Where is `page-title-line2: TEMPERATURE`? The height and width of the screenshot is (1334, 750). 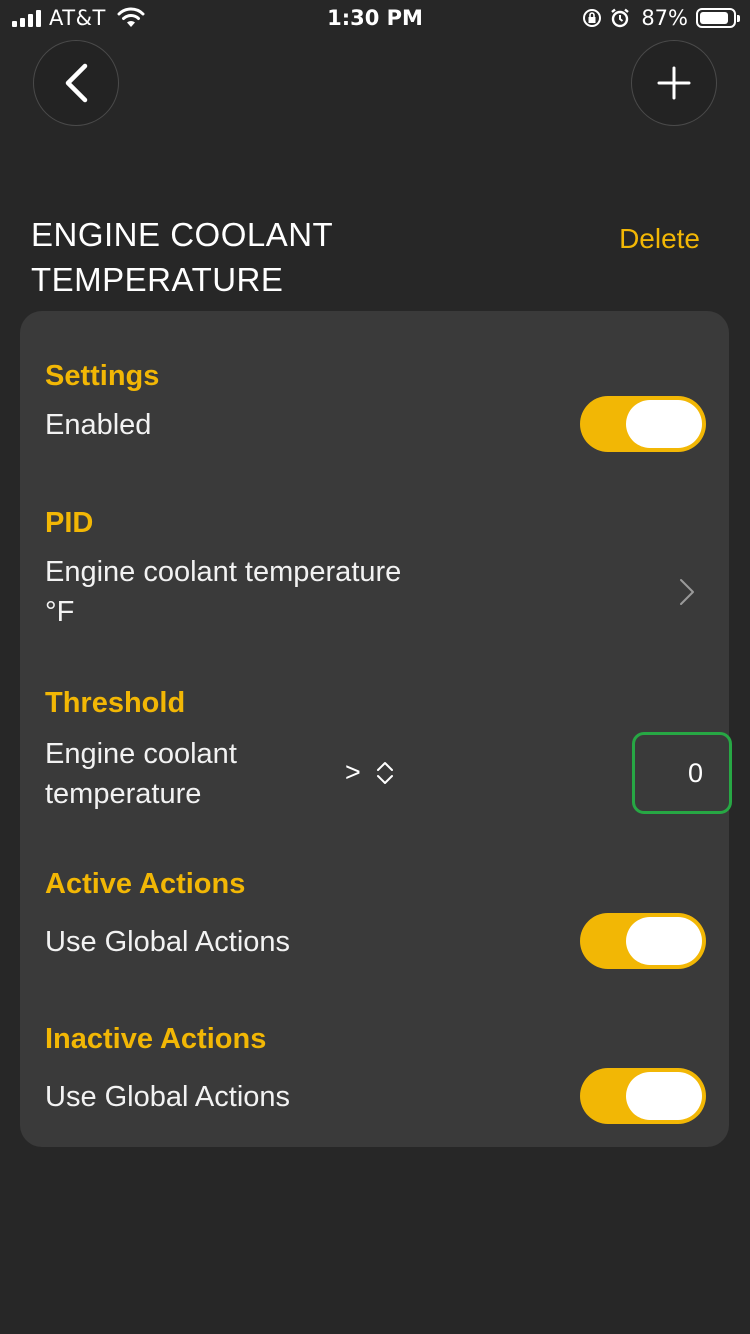 page-title-line2: TEMPERATURE is located at coordinates (157, 279).